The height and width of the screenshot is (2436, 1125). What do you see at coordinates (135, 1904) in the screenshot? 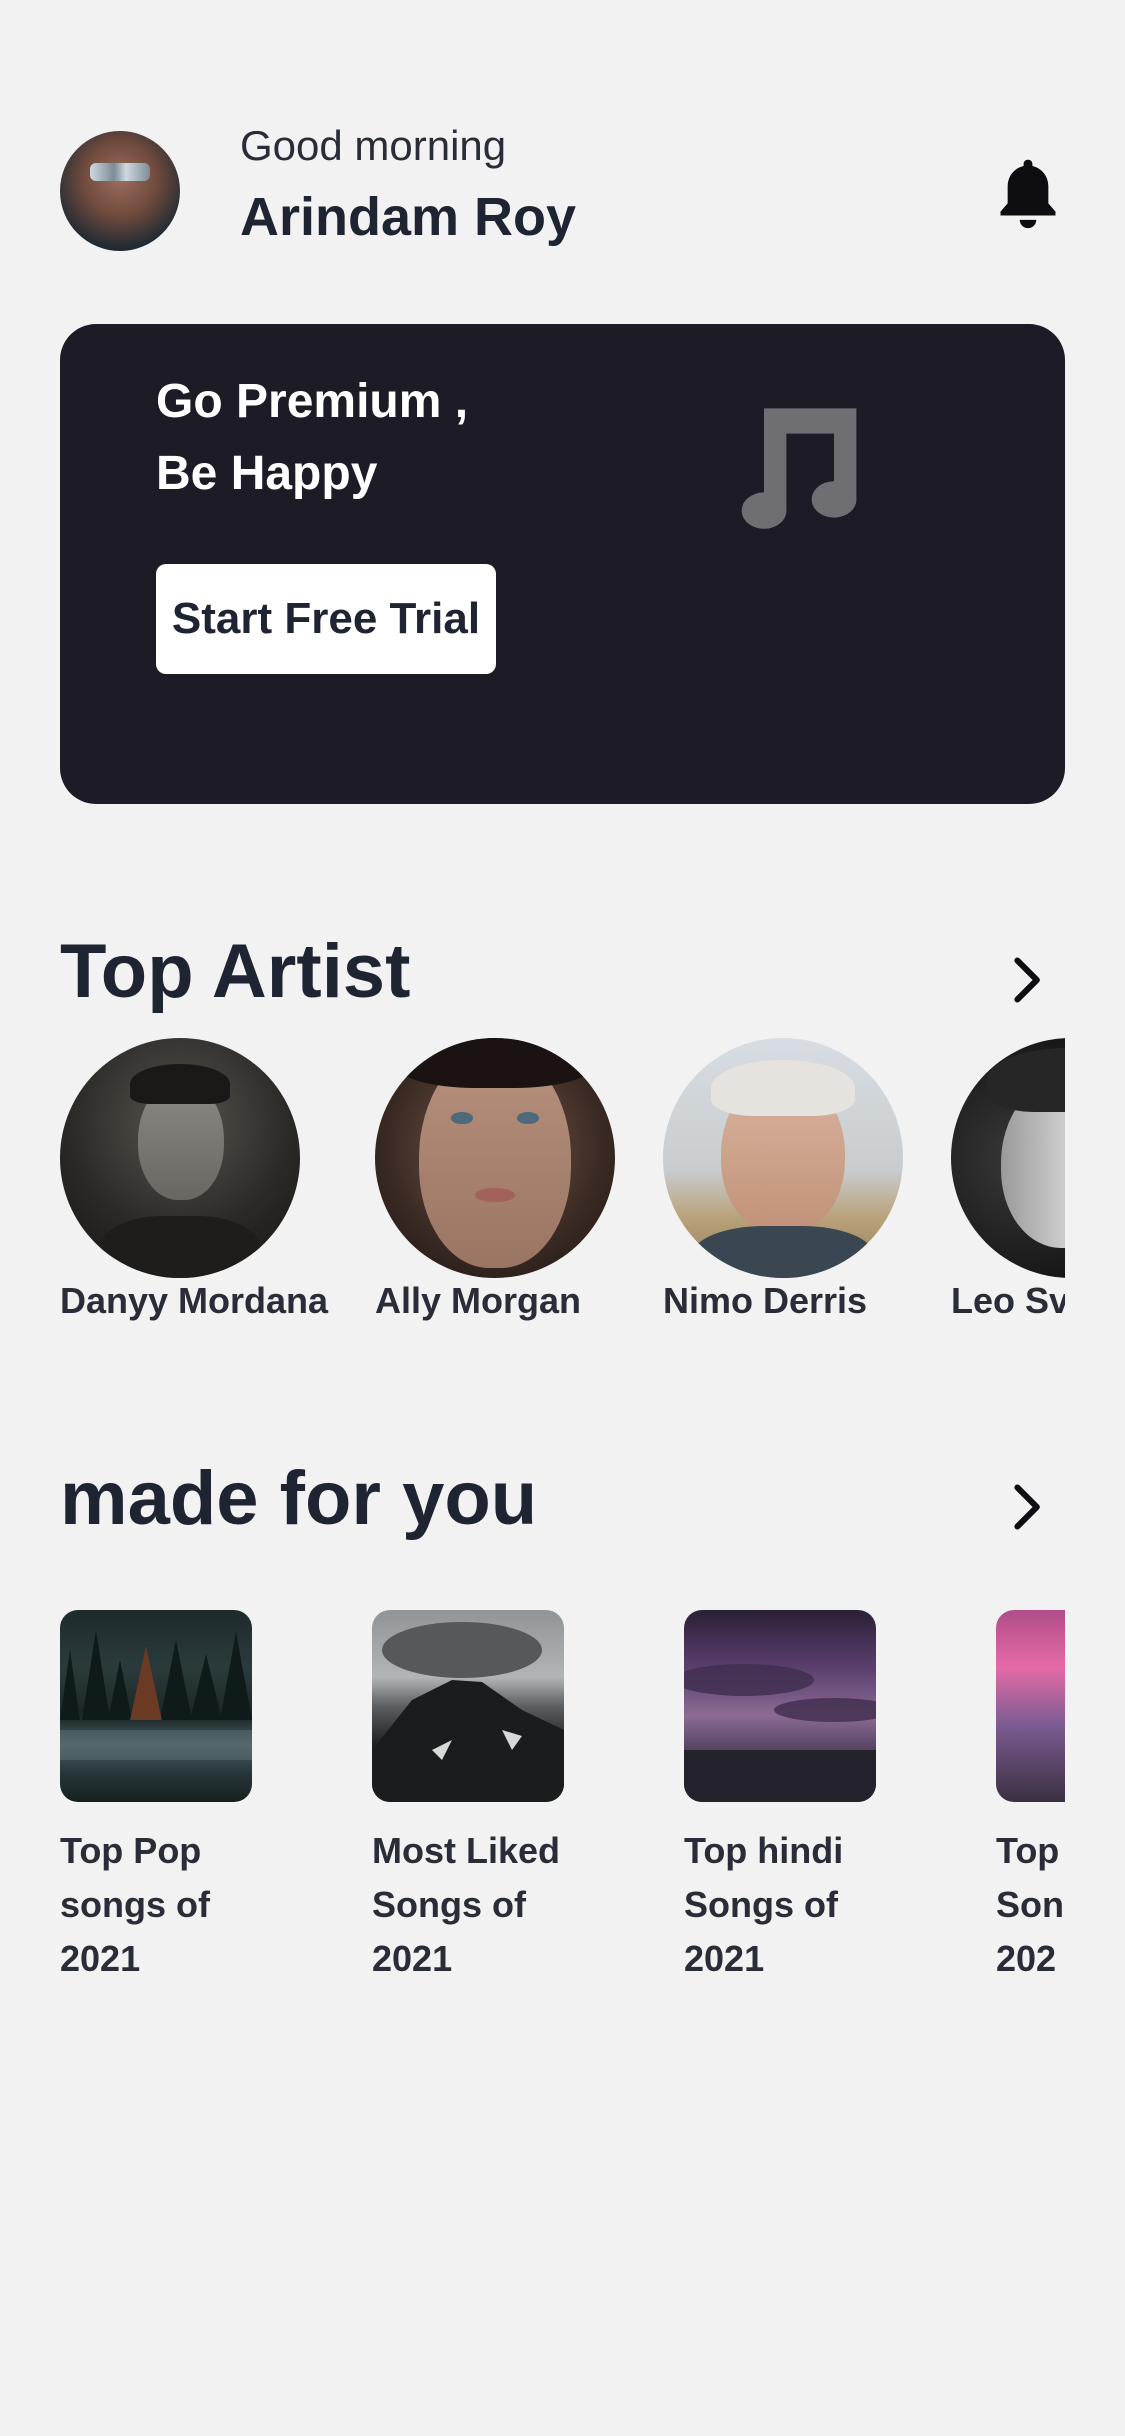
I see `playlist-title: Top Pop songs of 2021` at bounding box center [135, 1904].